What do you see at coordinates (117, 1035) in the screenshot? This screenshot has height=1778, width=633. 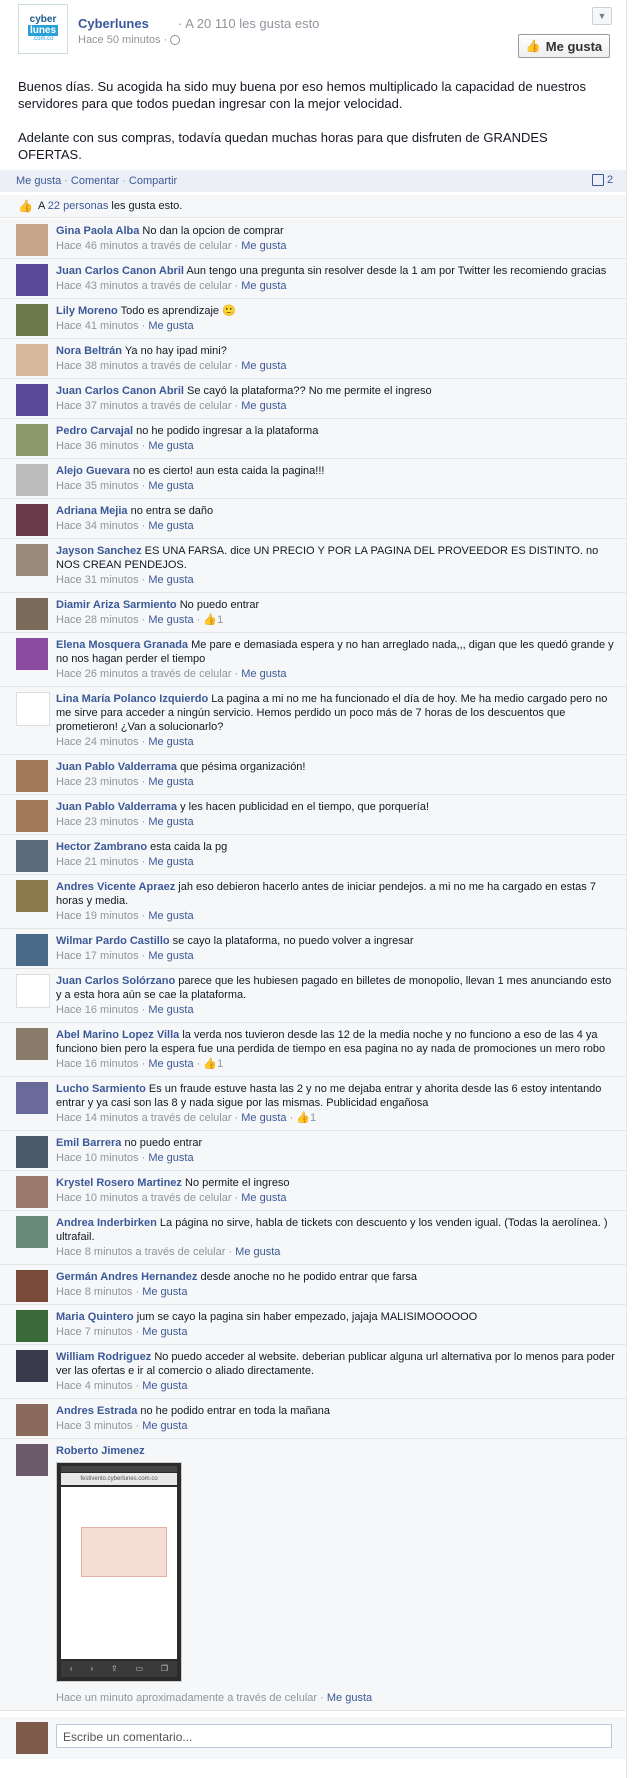 I see `commenter-name-link: Abel Marino Lopez Villa` at bounding box center [117, 1035].